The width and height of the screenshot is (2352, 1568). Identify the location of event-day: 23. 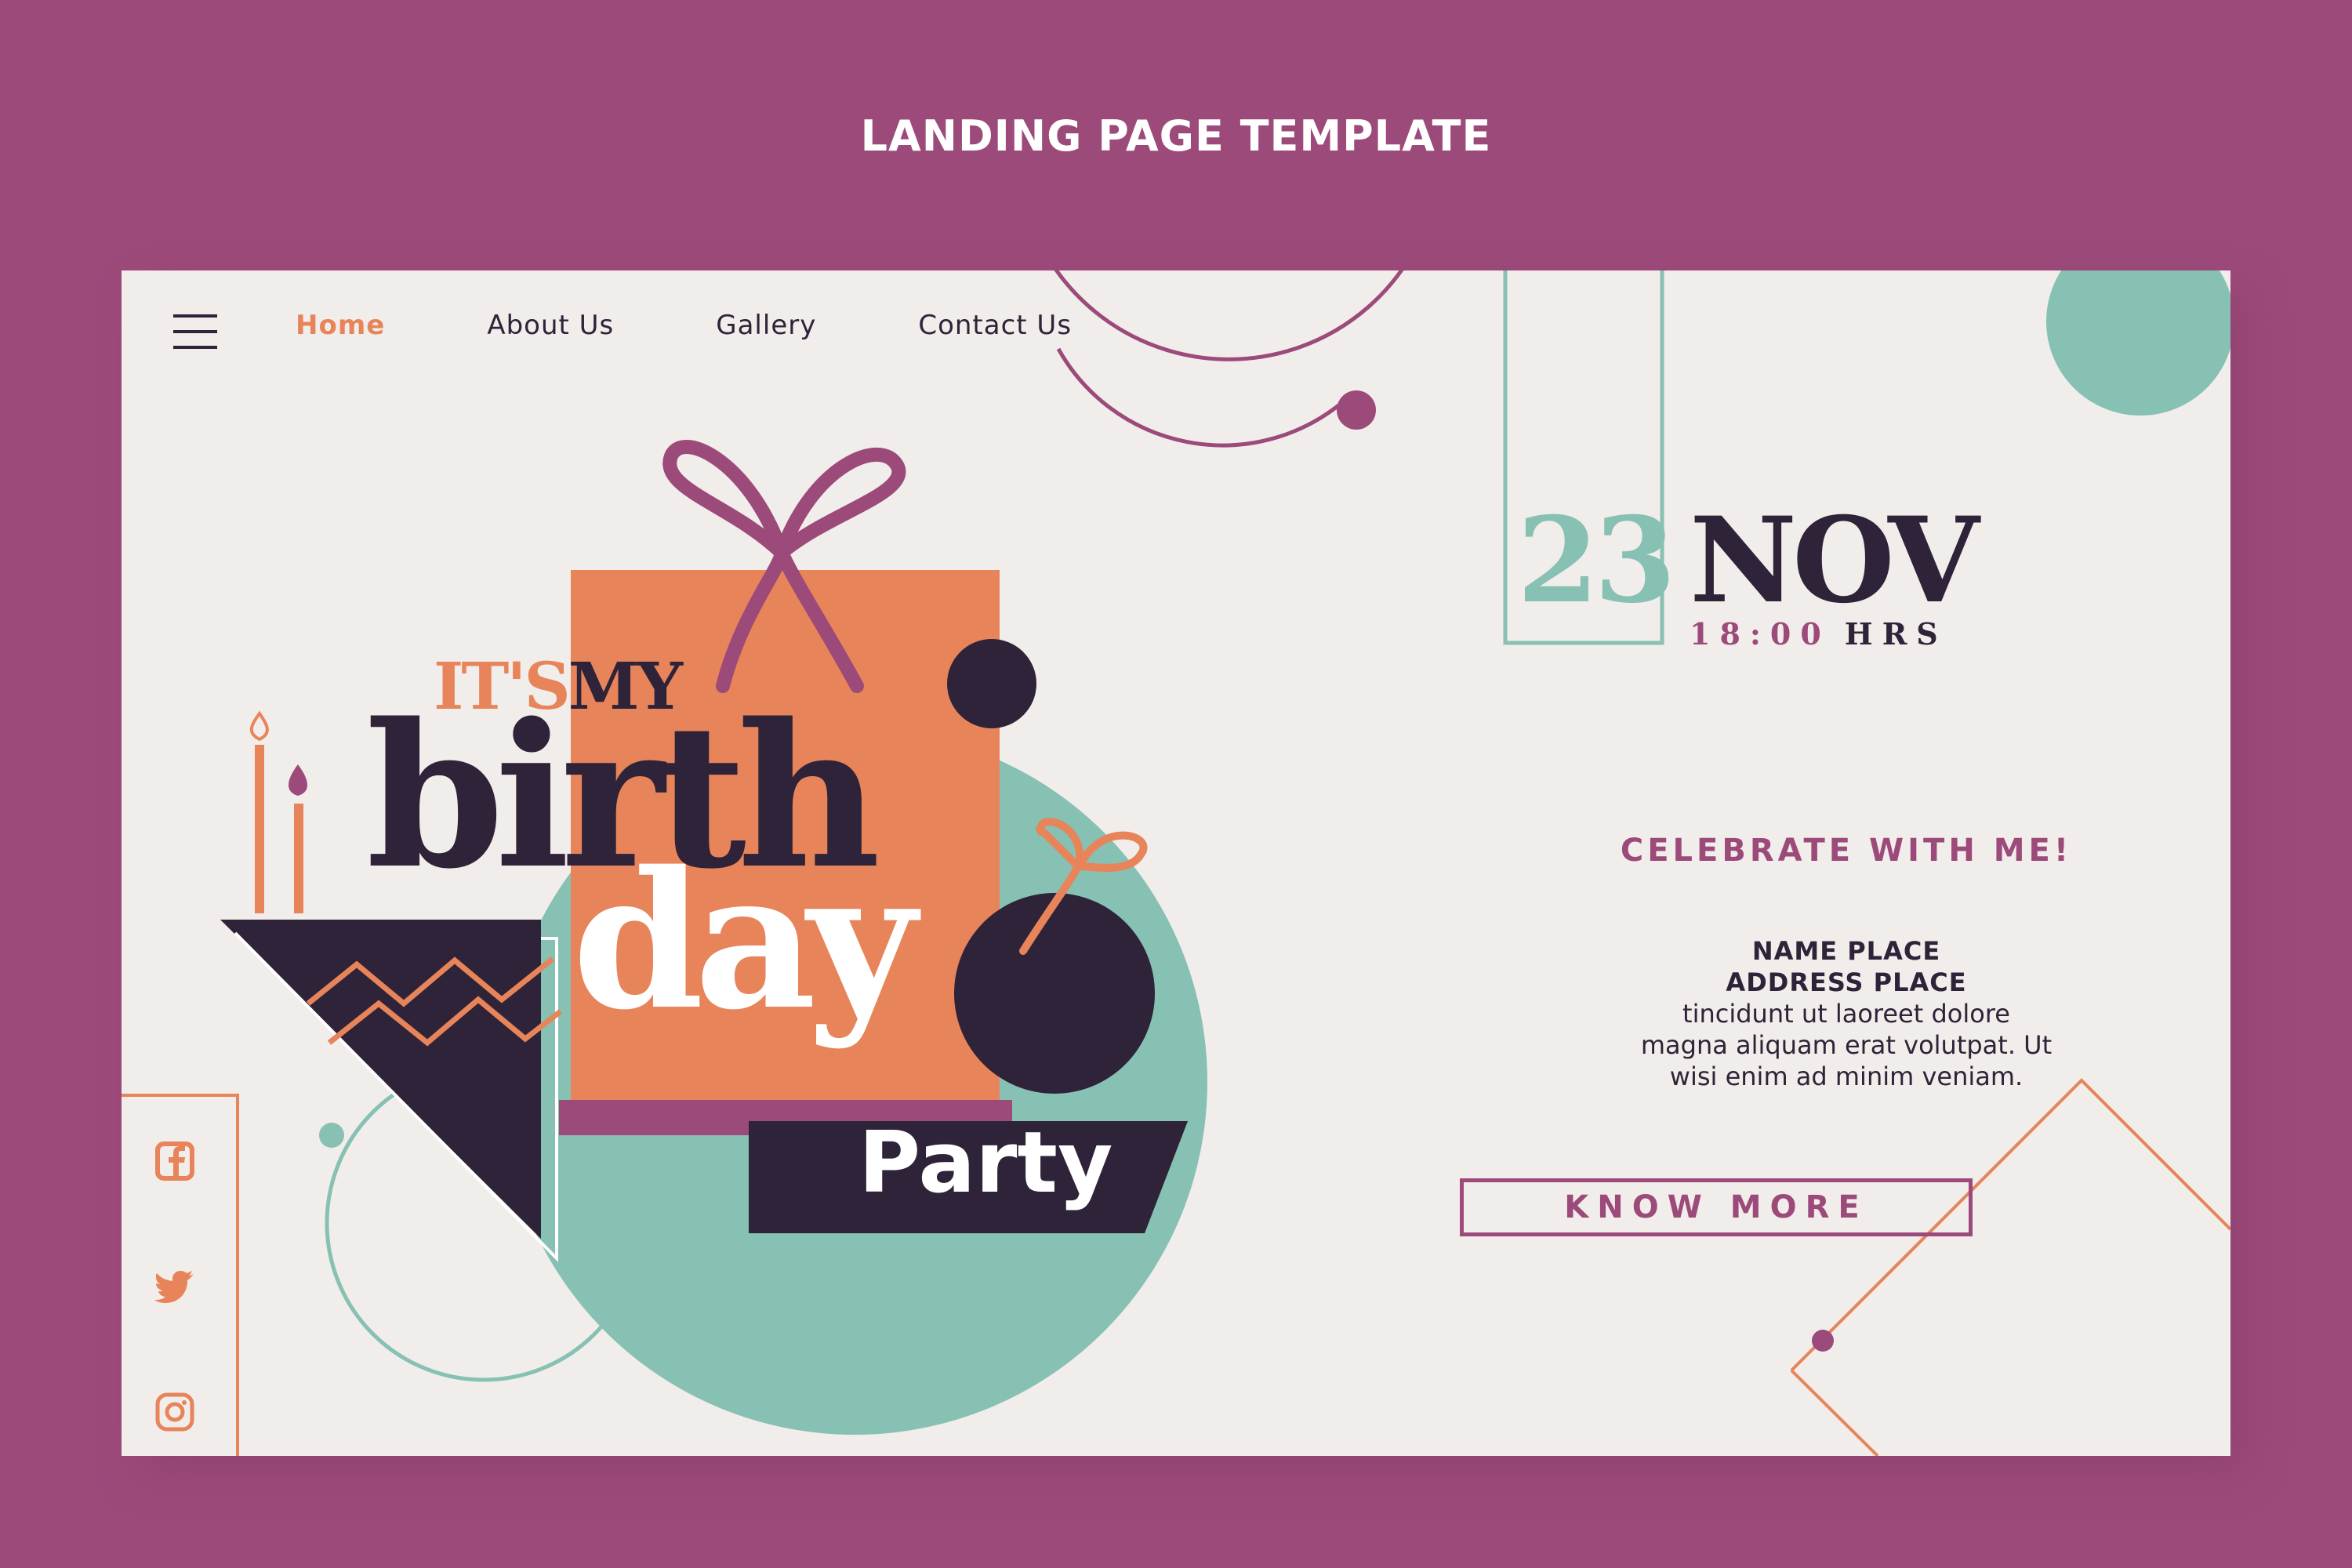
(1596, 561).